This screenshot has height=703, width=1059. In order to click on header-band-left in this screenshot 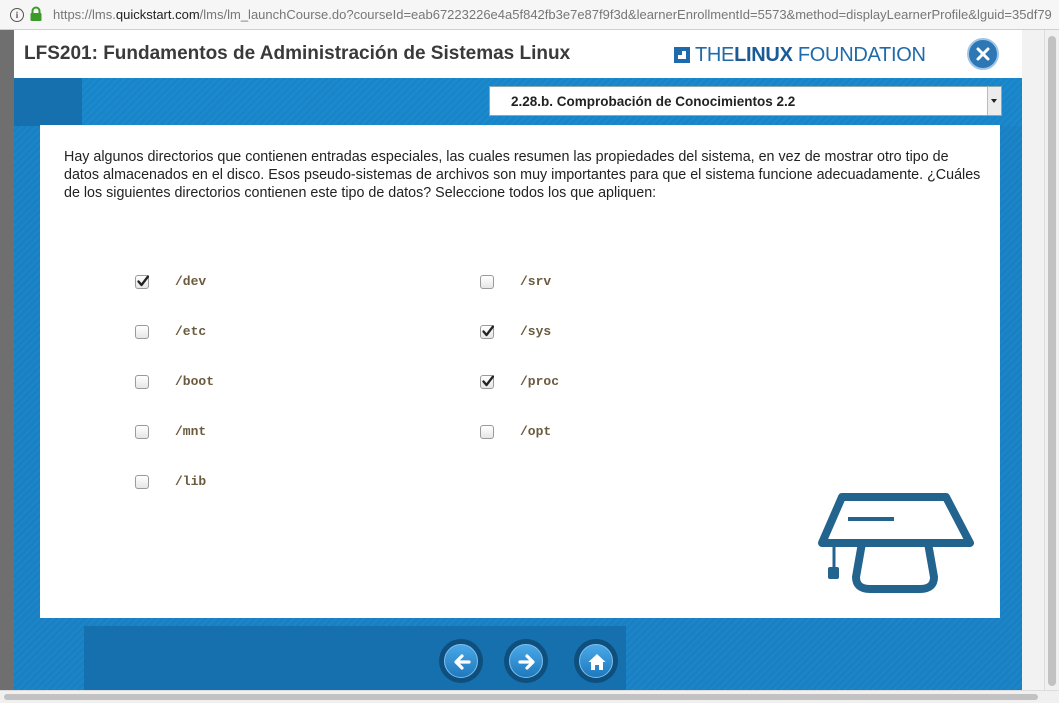, I will do `click(48, 102)`.